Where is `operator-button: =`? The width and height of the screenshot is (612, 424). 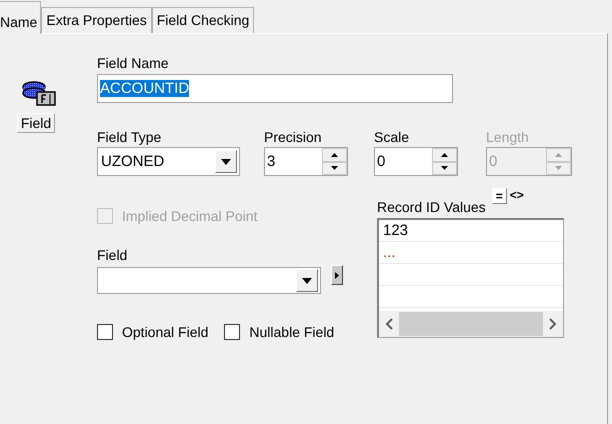
operator-button: = is located at coordinates (499, 196).